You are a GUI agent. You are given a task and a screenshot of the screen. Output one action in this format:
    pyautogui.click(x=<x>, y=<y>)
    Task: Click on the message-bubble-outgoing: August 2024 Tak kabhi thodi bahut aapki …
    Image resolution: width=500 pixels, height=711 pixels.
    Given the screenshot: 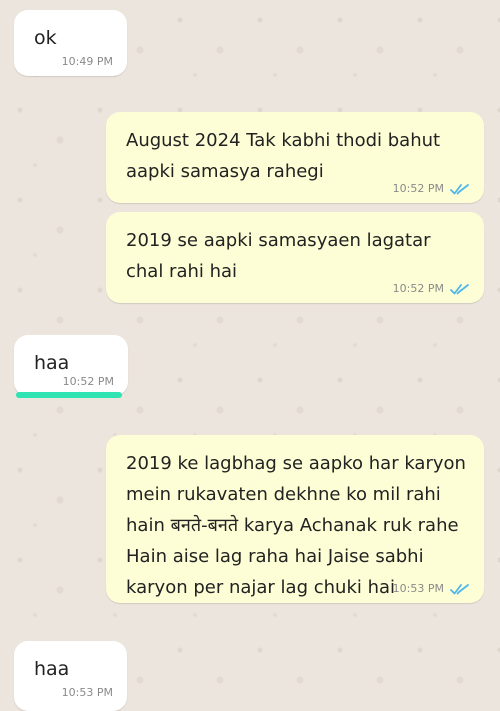 What is the action you would take?
    pyautogui.click(x=295, y=157)
    